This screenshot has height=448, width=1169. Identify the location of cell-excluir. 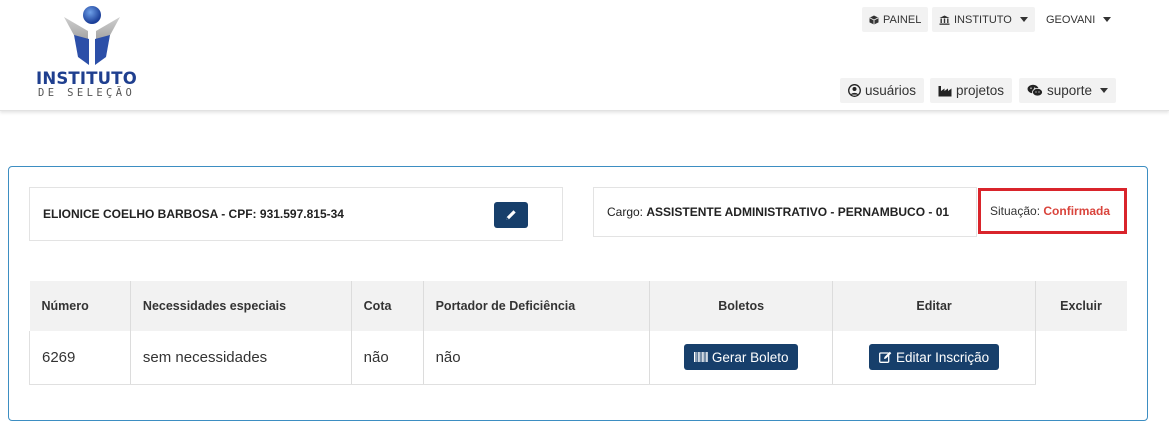
(1081, 357).